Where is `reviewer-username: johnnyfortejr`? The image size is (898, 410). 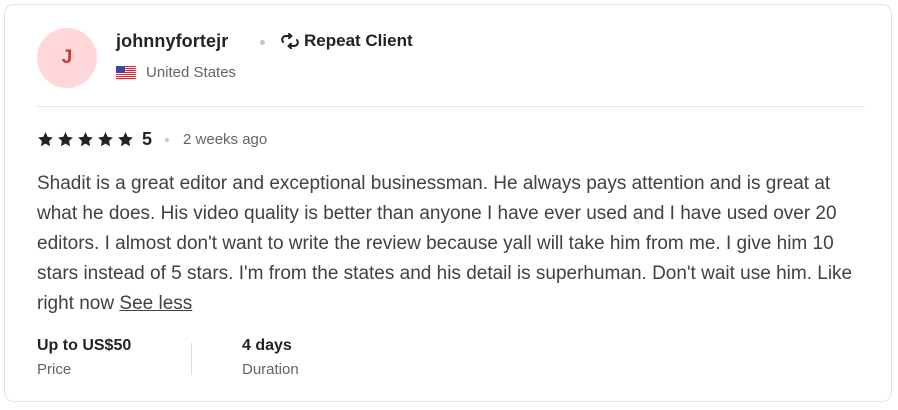 reviewer-username: johnnyfortejr is located at coordinates (172, 41).